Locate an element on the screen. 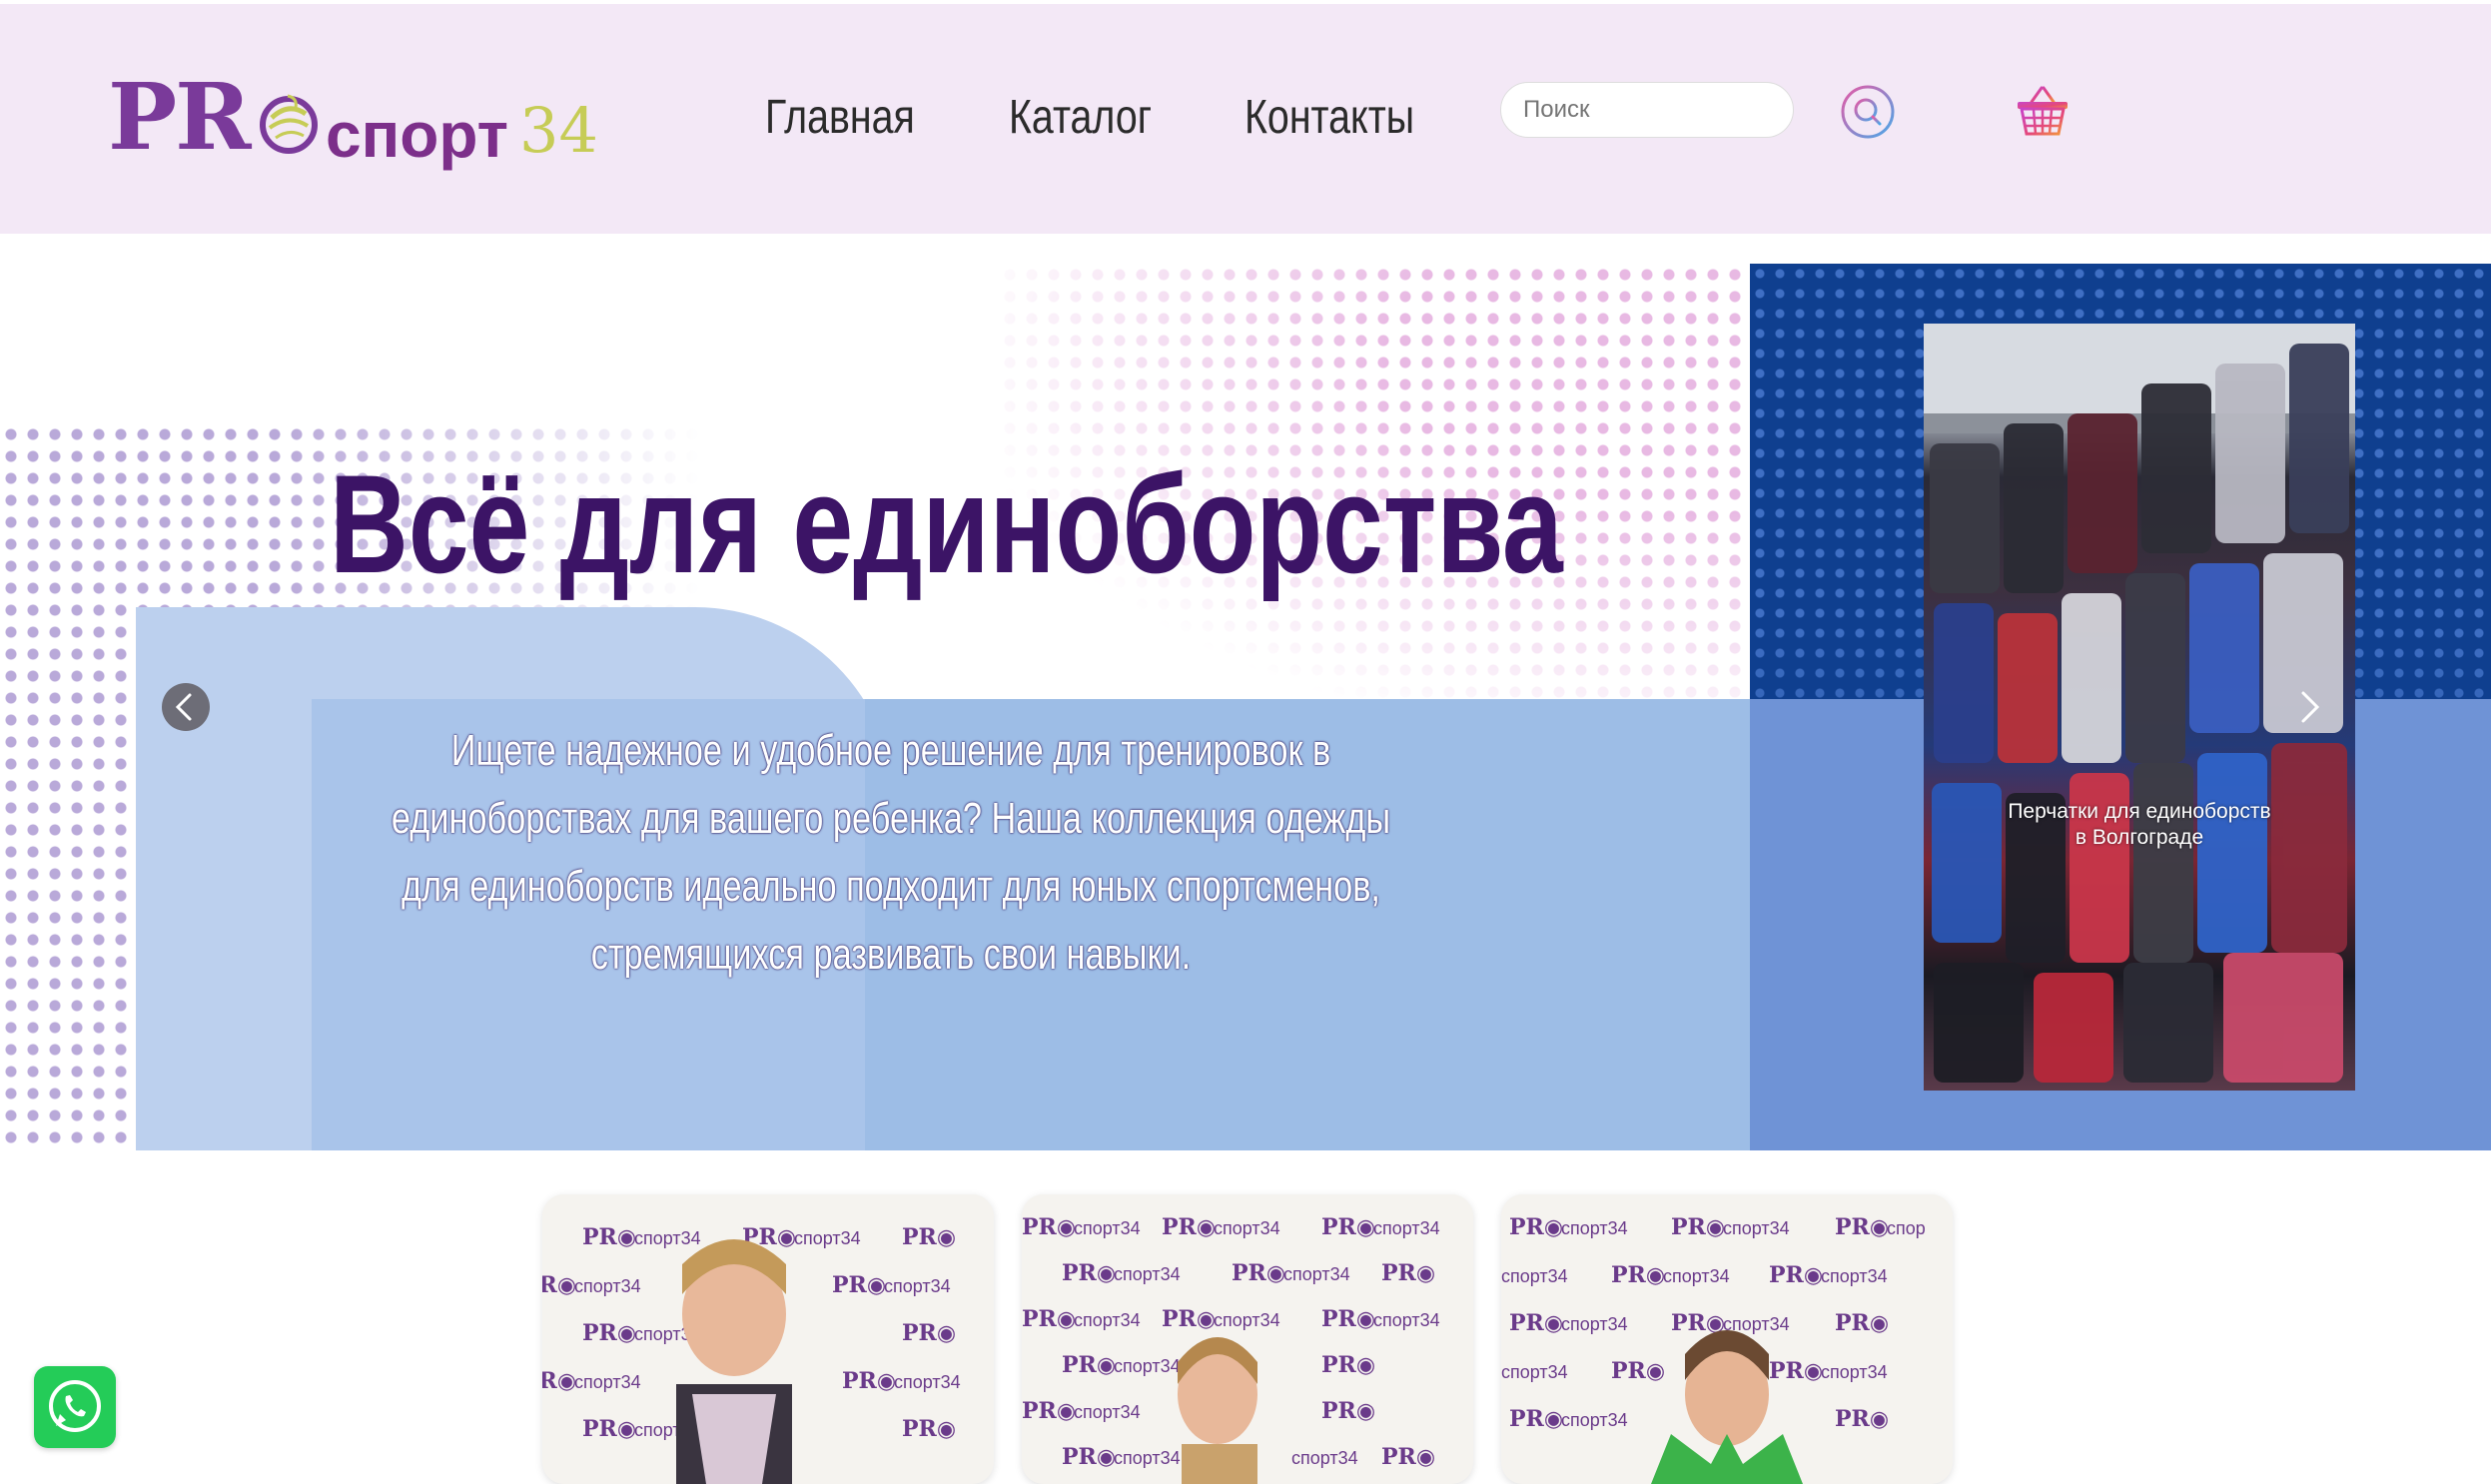  basket-icon is located at coordinates (2043, 111).